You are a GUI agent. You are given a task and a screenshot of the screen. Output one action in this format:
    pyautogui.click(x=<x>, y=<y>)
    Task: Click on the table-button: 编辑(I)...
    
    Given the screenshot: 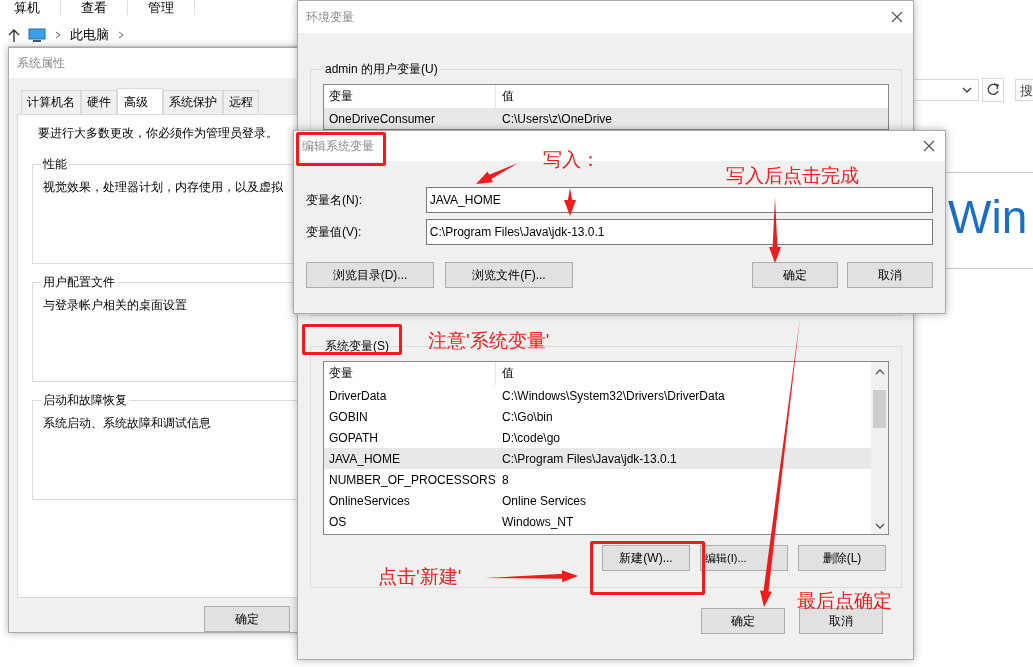 What is the action you would take?
    pyautogui.click(x=744, y=558)
    